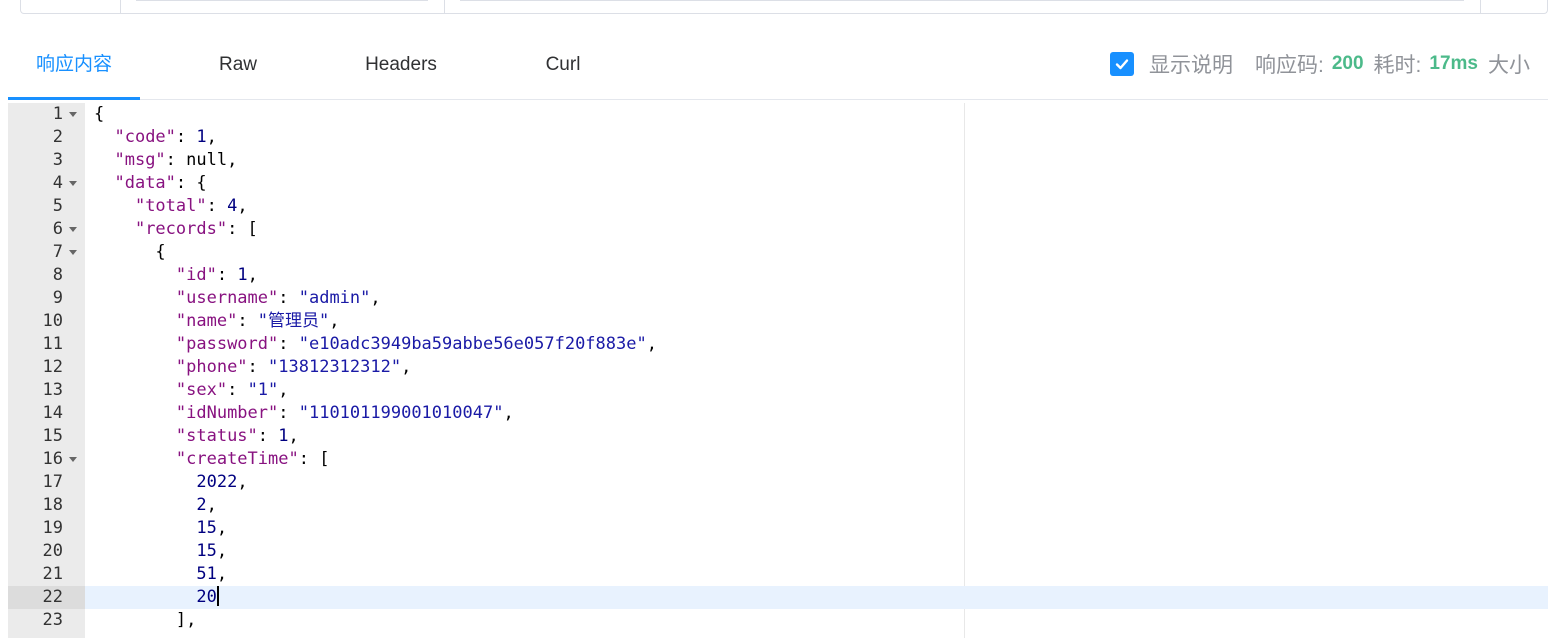 This screenshot has height=638, width=1548. I want to click on active-tab-indicator, so click(74, 98).